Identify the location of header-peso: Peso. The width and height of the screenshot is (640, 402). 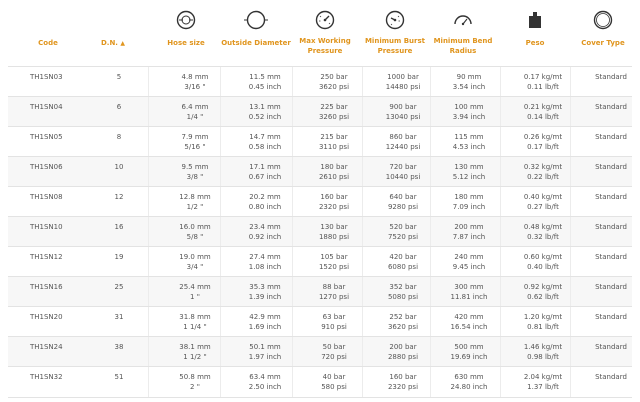
(535, 30).